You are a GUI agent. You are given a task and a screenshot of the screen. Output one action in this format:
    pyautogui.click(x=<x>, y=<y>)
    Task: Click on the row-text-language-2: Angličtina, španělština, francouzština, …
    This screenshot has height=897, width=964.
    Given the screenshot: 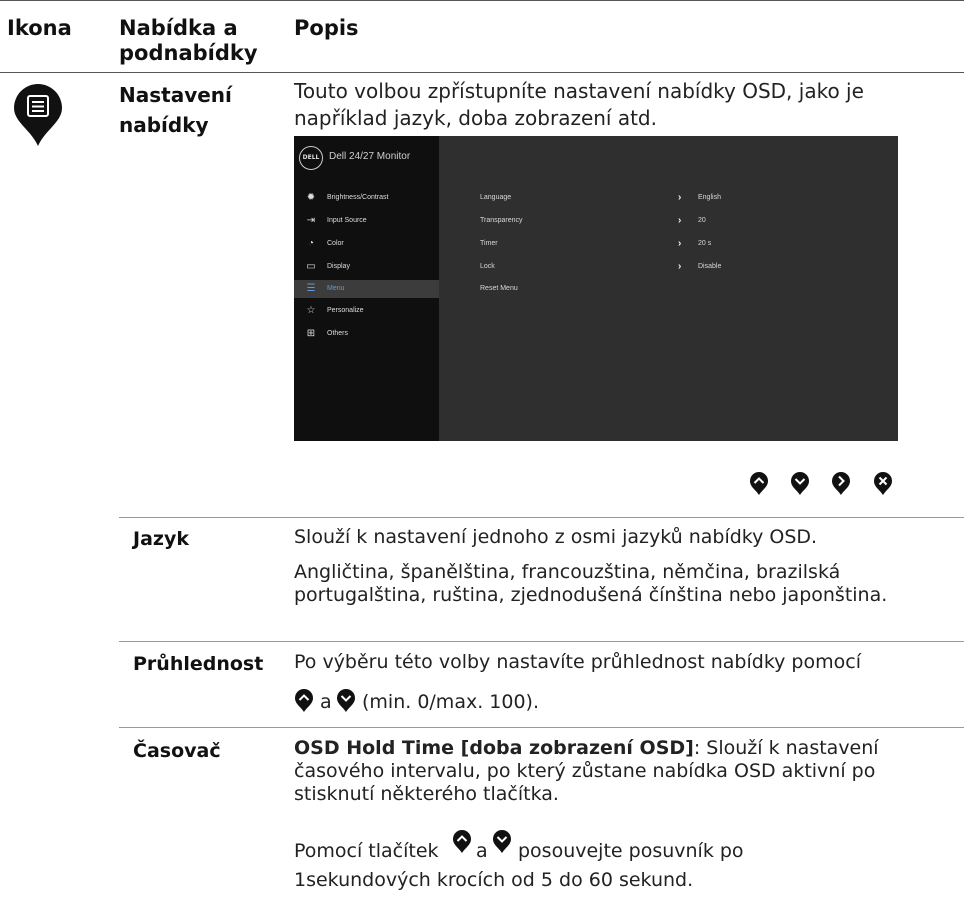 What is the action you would take?
    pyautogui.click(x=591, y=583)
    